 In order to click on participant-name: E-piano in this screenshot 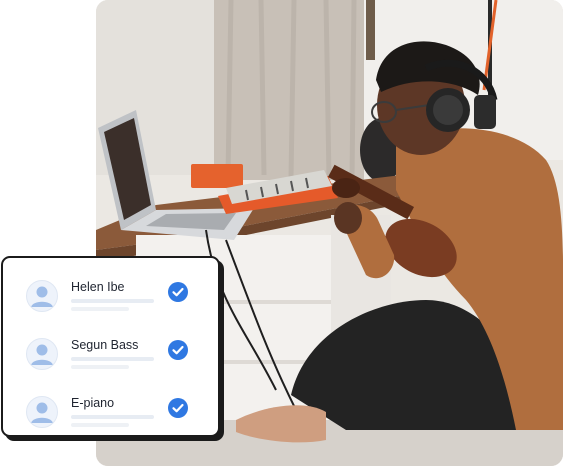, I will do `click(93, 403)`.